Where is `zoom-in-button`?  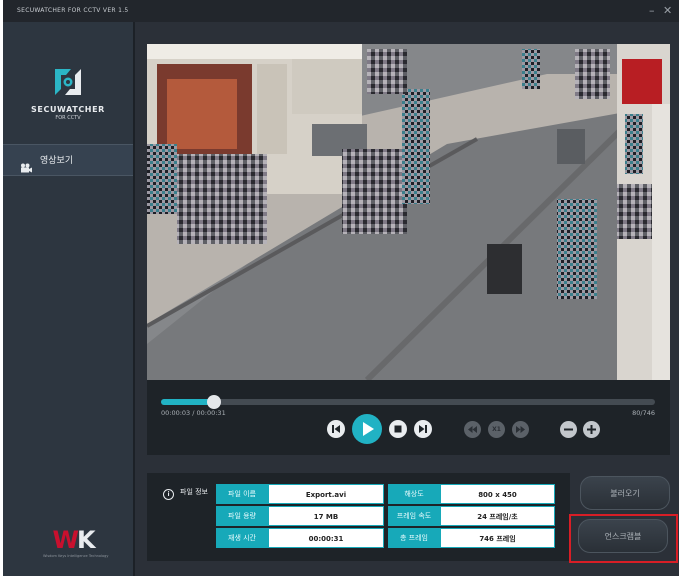
zoom-in-button is located at coordinates (591, 429).